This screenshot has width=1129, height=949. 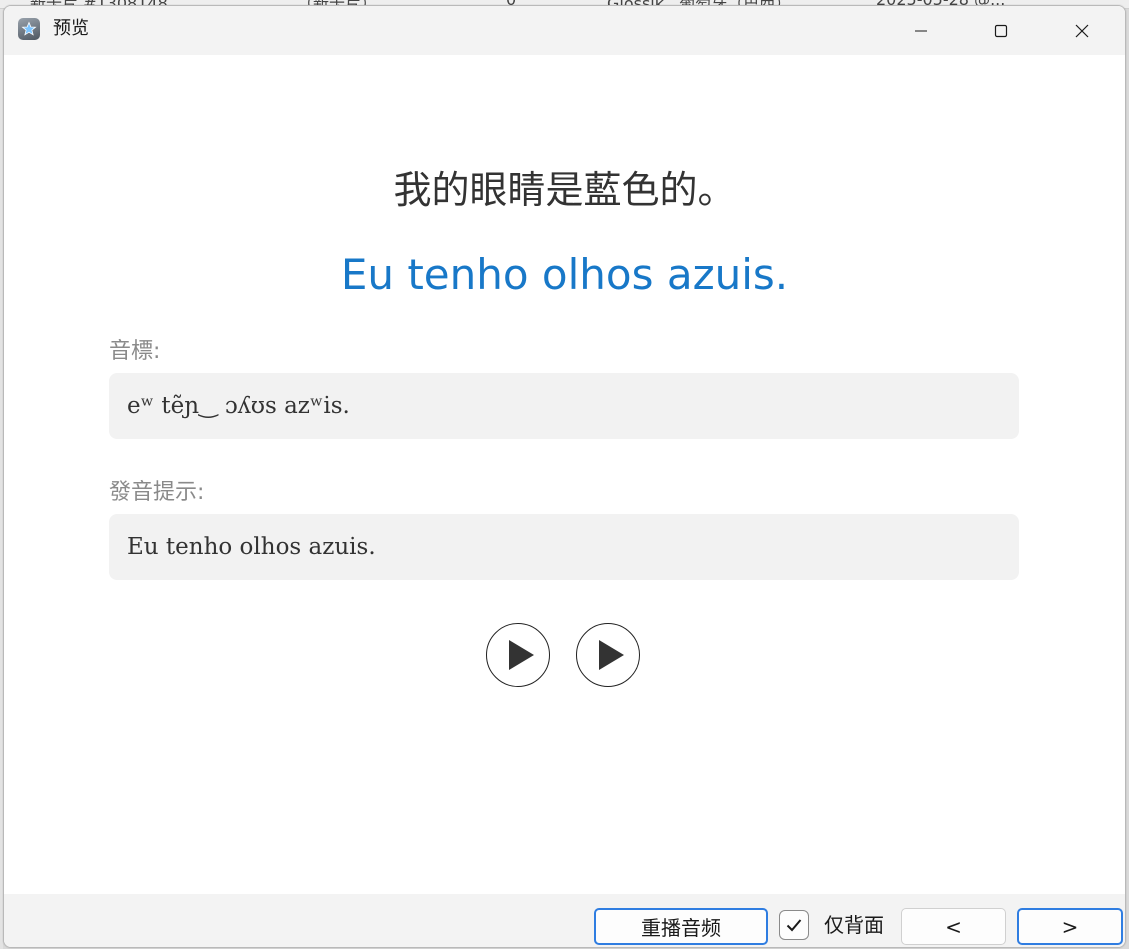 I want to click on next-card-button: >, so click(x=1070, y=926).